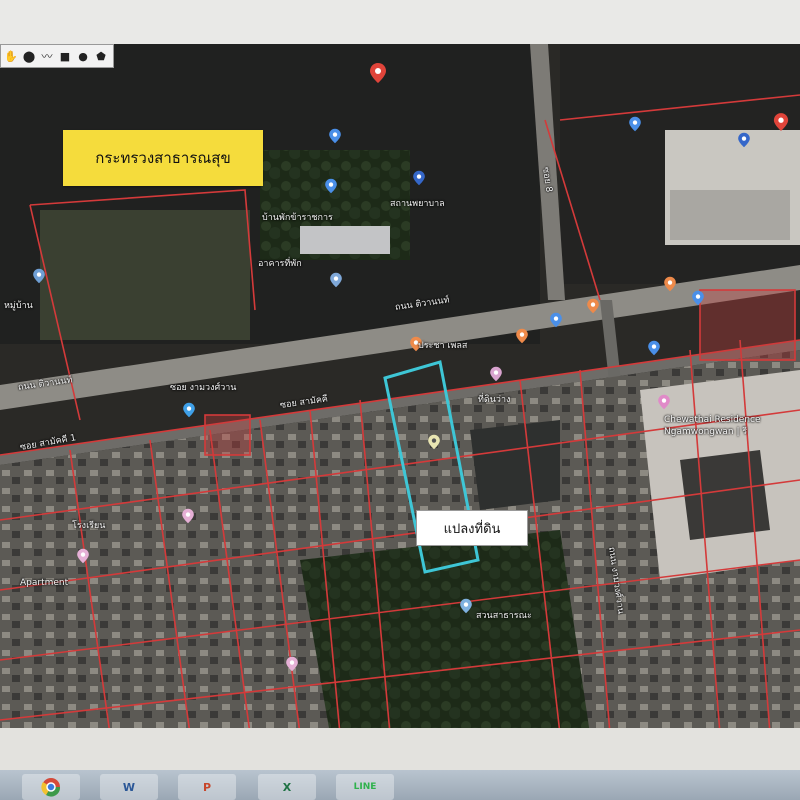  I want to click on line-icon: LINE, so click(365, 787).